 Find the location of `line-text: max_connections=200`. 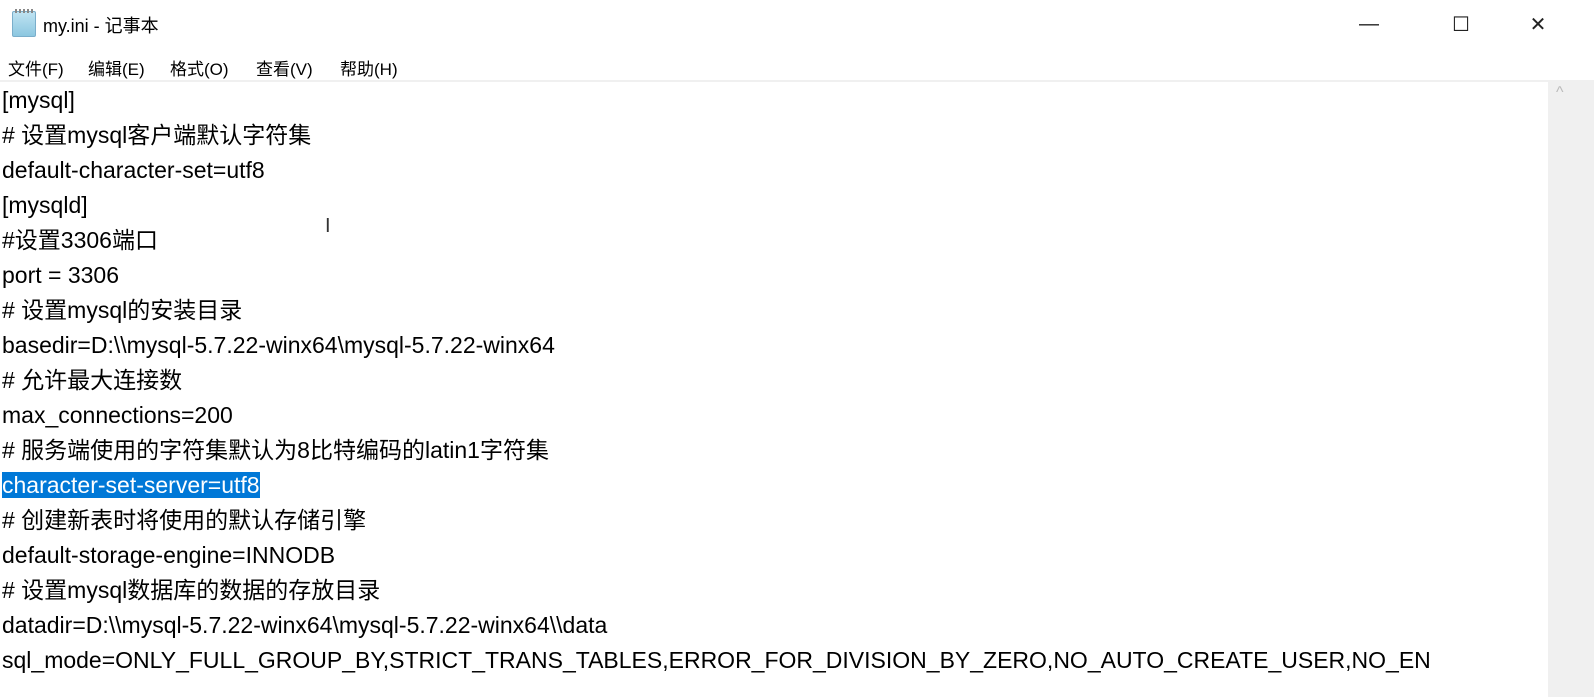

line-text: max_connections=200 is located at coordinates (117, 415).